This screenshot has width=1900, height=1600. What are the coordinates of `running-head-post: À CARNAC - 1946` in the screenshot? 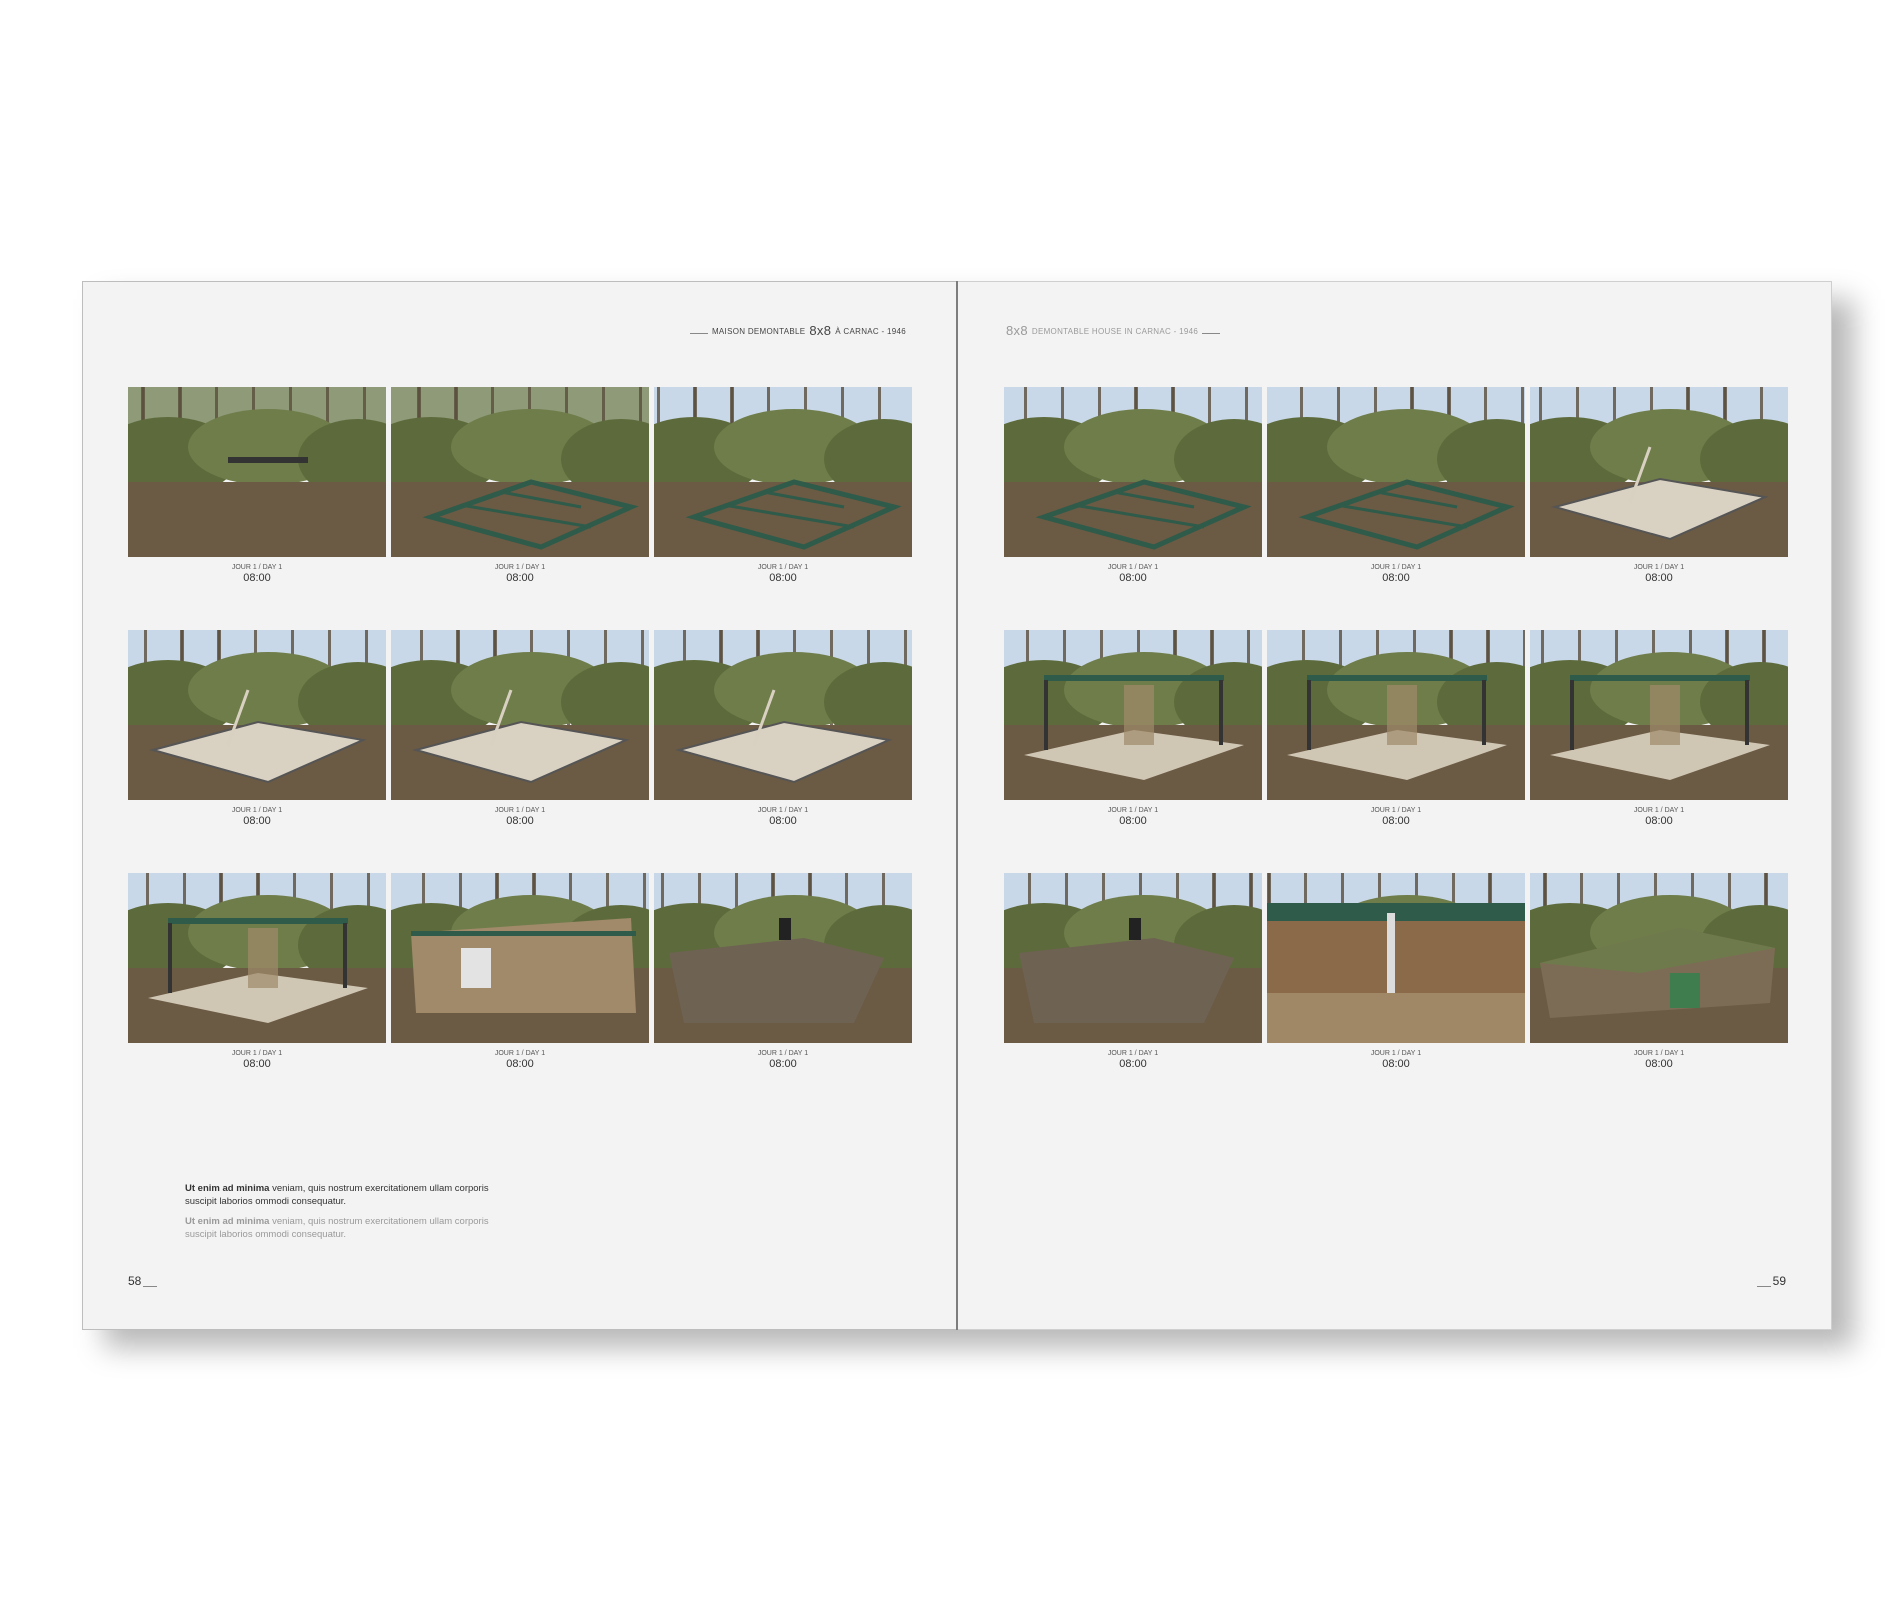 It's located at (870, 331).